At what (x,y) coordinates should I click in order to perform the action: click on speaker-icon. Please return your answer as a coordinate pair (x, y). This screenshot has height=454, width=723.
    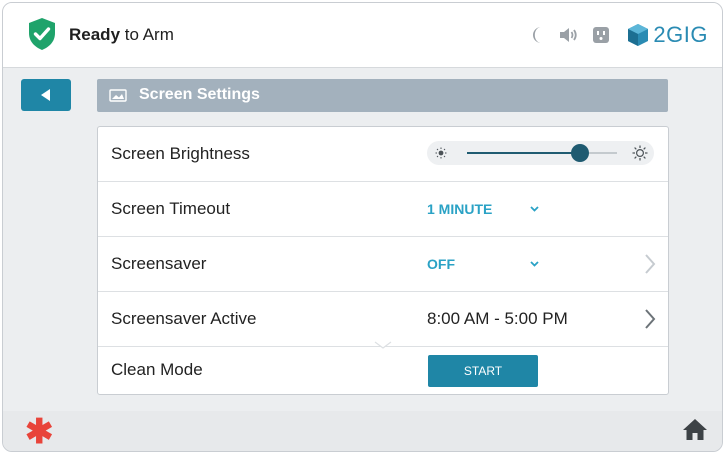
    Looking at the image, I should click on (568, 35).